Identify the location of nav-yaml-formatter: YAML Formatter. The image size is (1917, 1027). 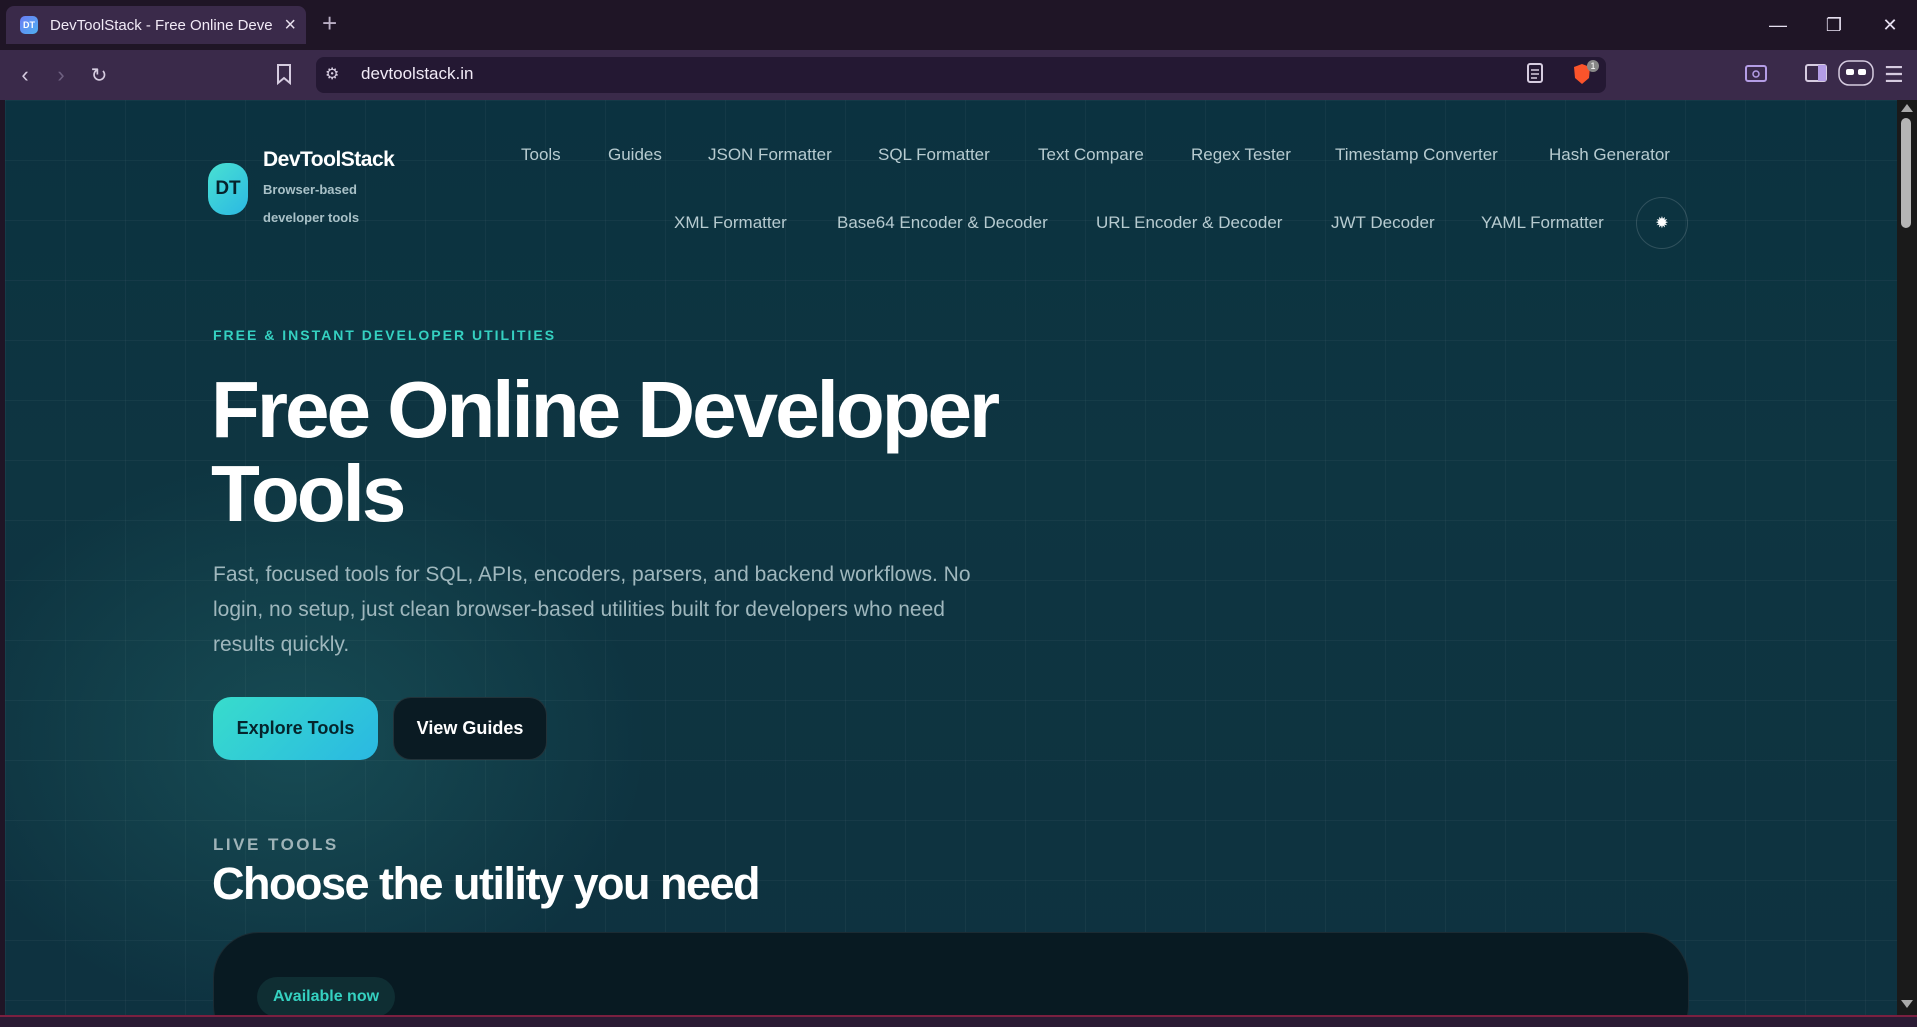
(1542, 223).